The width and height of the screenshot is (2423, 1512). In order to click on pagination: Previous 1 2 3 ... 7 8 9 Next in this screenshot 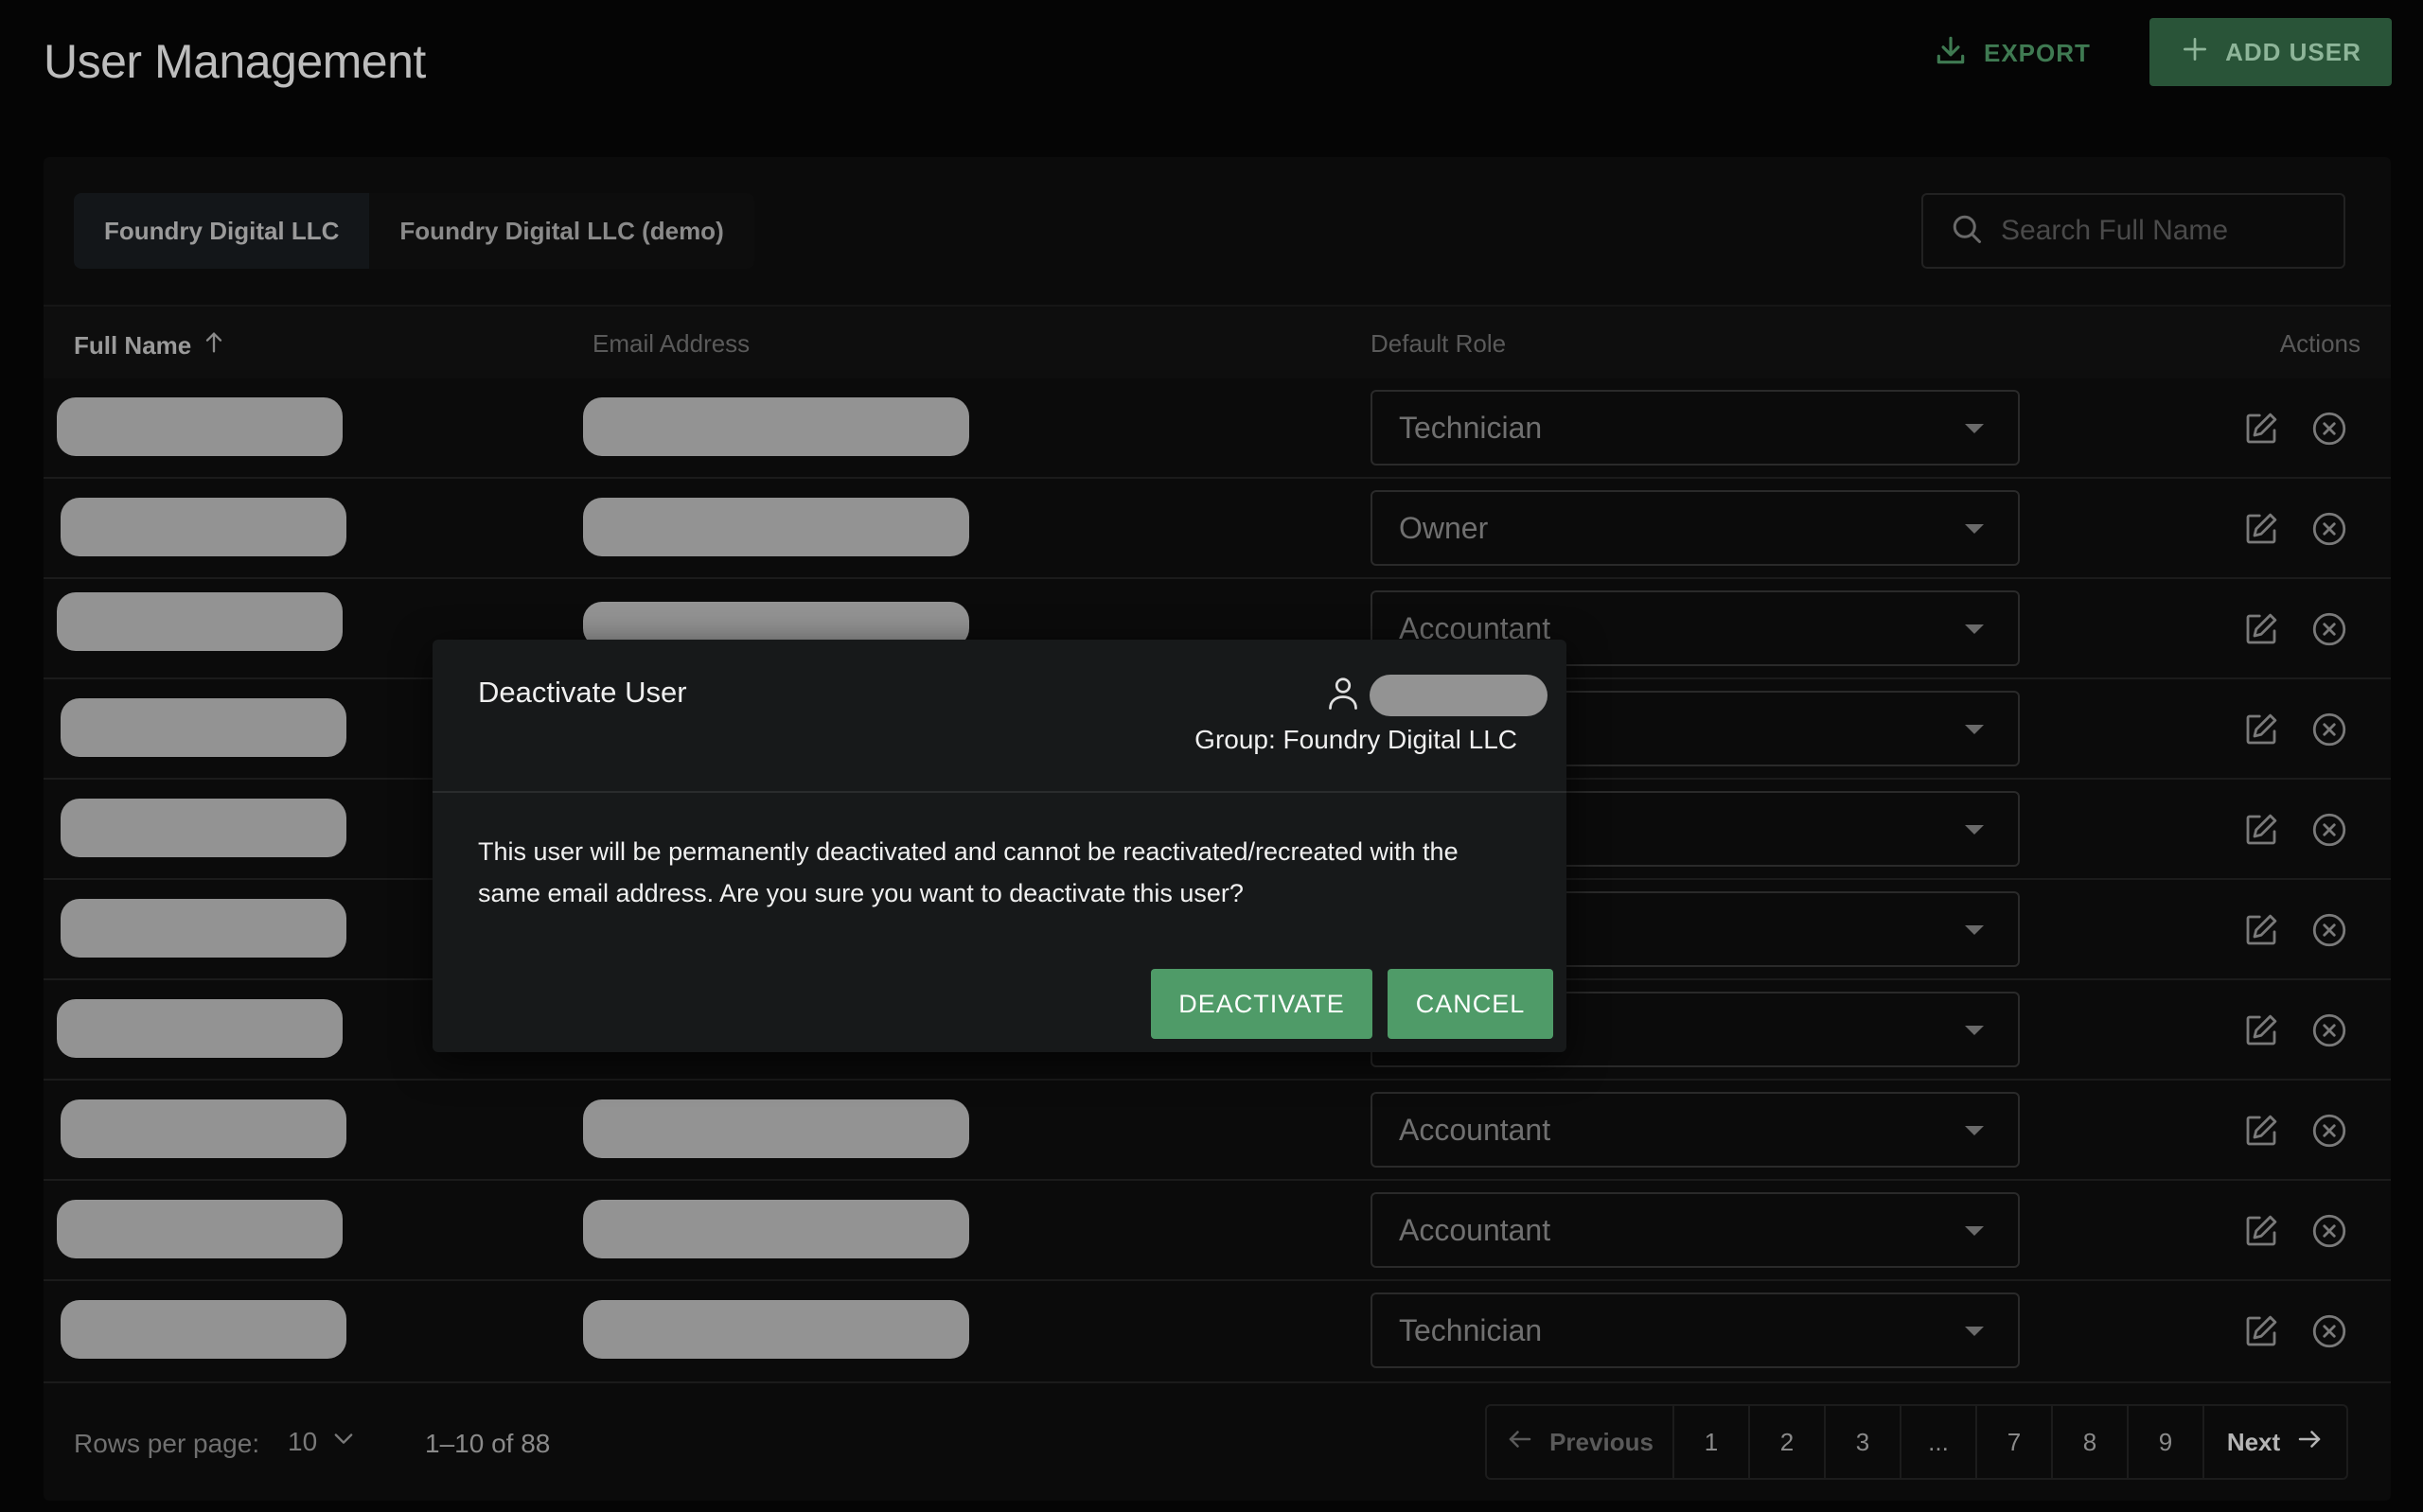, I will do `click(1916, 1442)`.